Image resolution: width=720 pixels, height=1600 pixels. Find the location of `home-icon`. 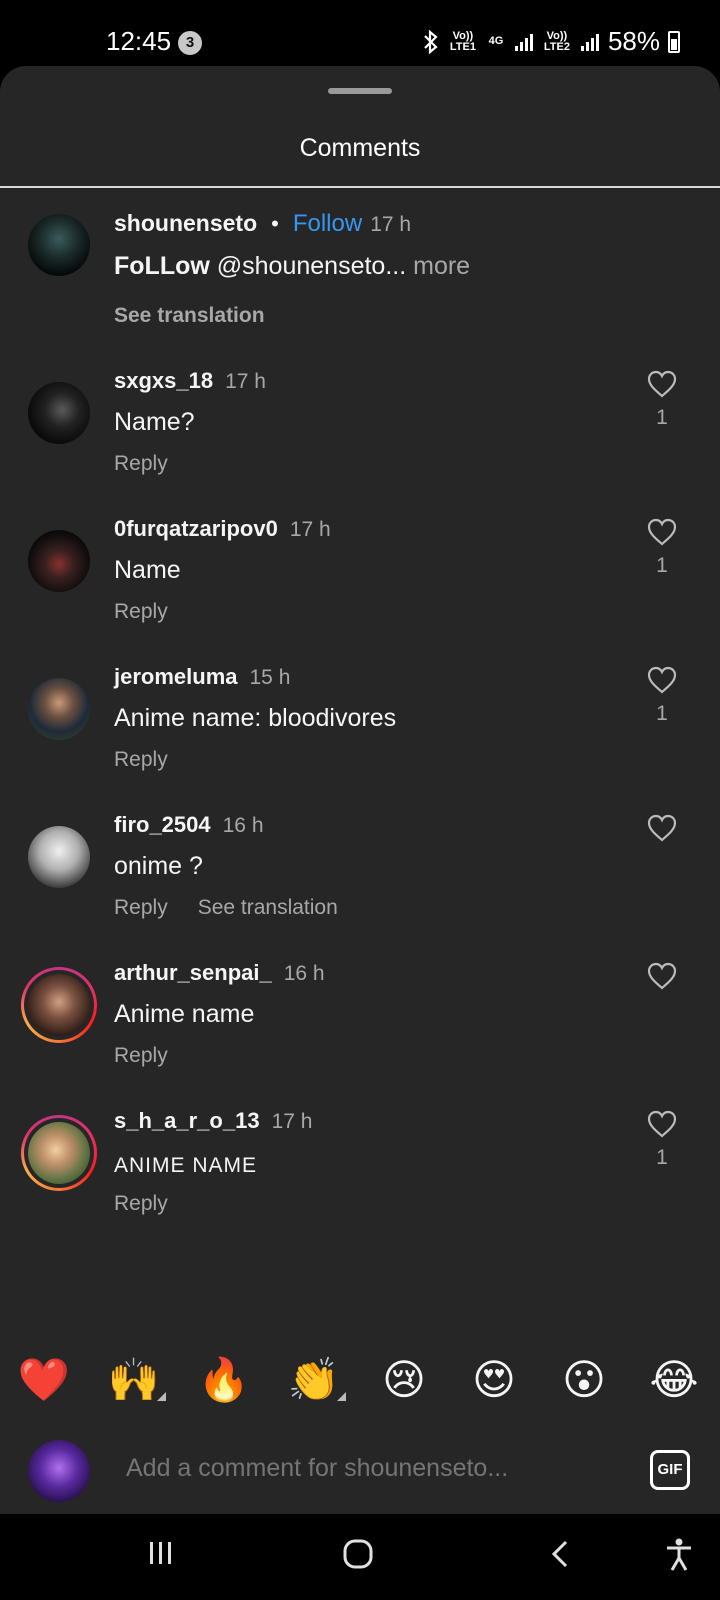

home-icon is located at coordinates (358, 1554).